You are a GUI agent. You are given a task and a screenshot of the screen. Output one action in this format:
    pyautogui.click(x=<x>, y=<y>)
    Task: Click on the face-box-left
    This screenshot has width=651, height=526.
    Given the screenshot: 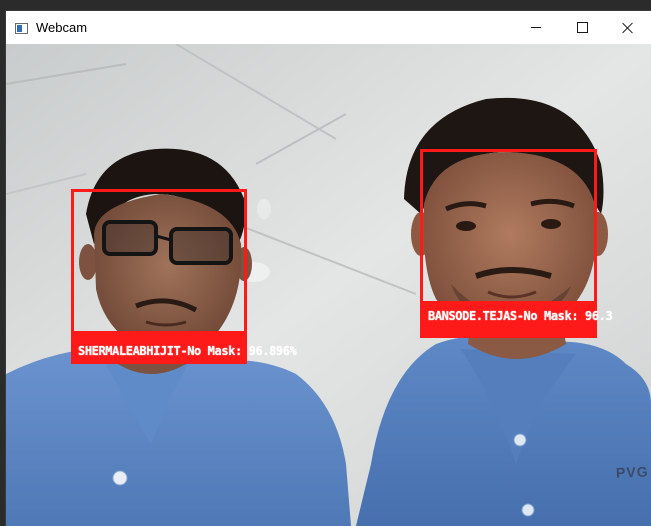 What is the action you would take?
    pyautogui.click(x=159, y=261)
    